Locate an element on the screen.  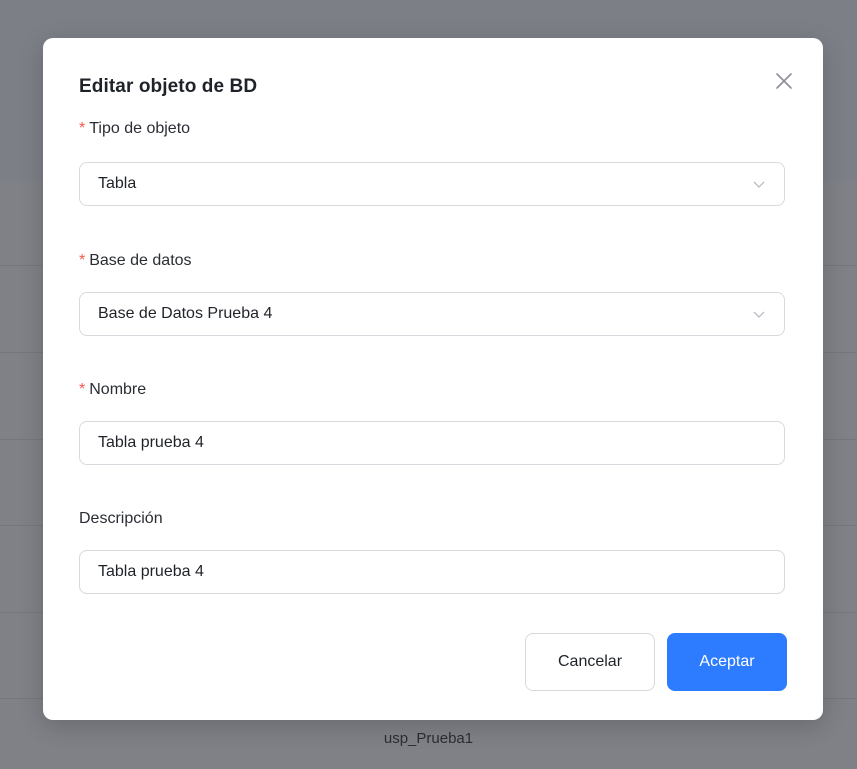
name-input-value: Tabla prueba 4 is located at coordinates (151, 442).